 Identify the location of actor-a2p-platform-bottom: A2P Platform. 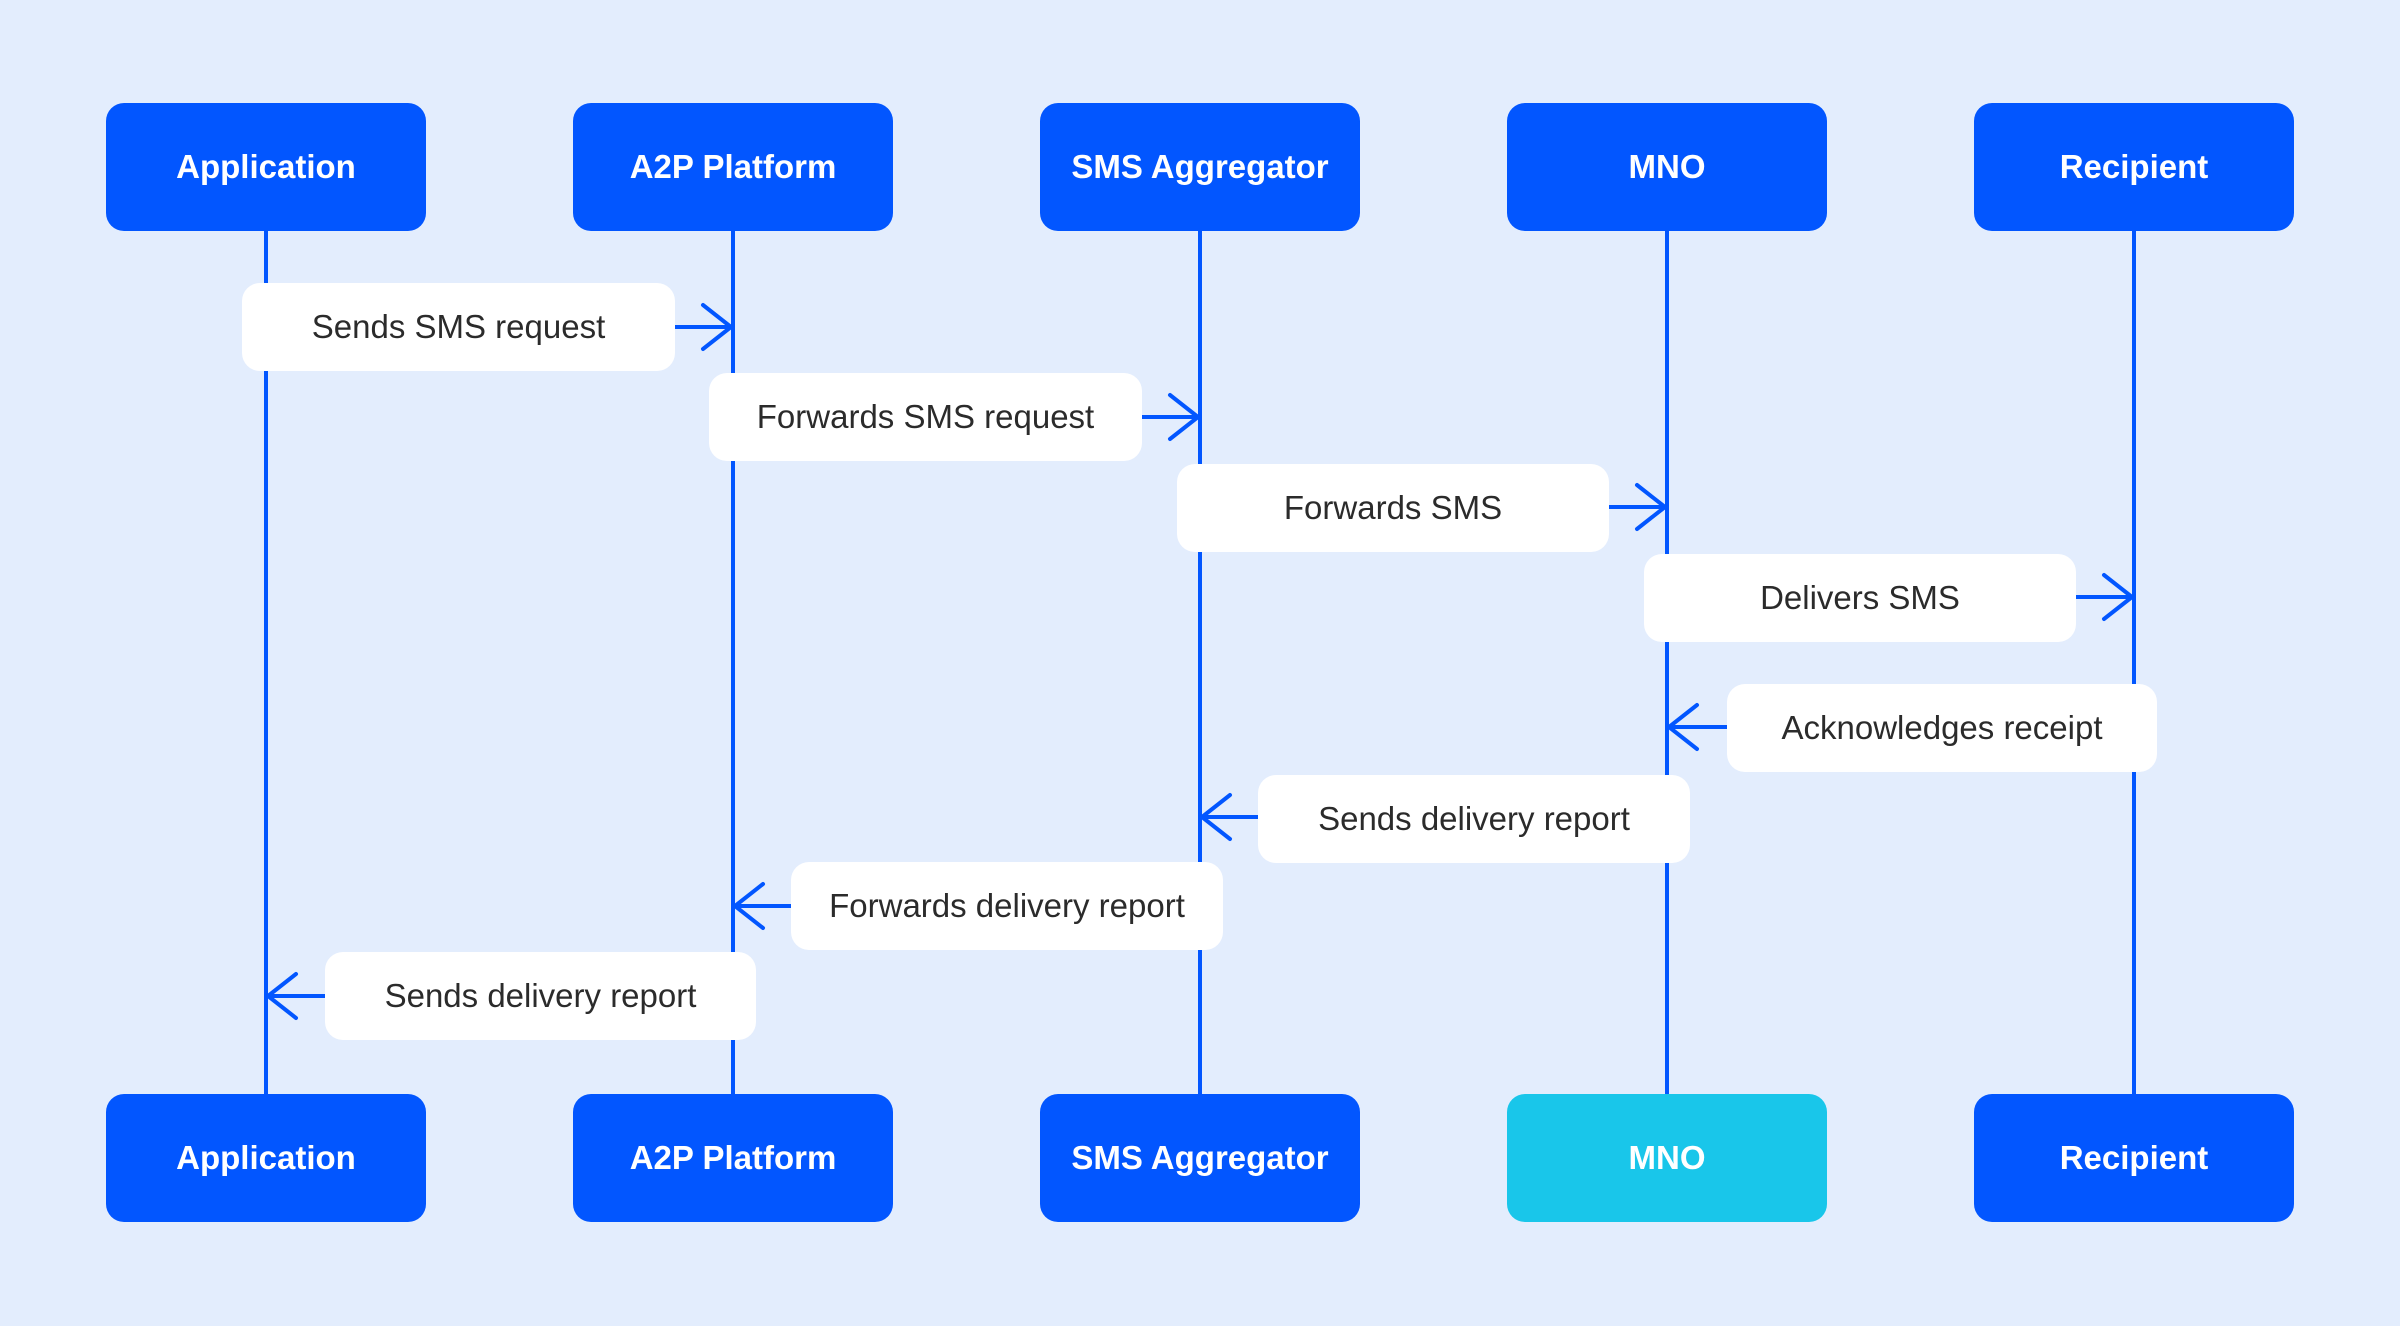
(733, 1158).